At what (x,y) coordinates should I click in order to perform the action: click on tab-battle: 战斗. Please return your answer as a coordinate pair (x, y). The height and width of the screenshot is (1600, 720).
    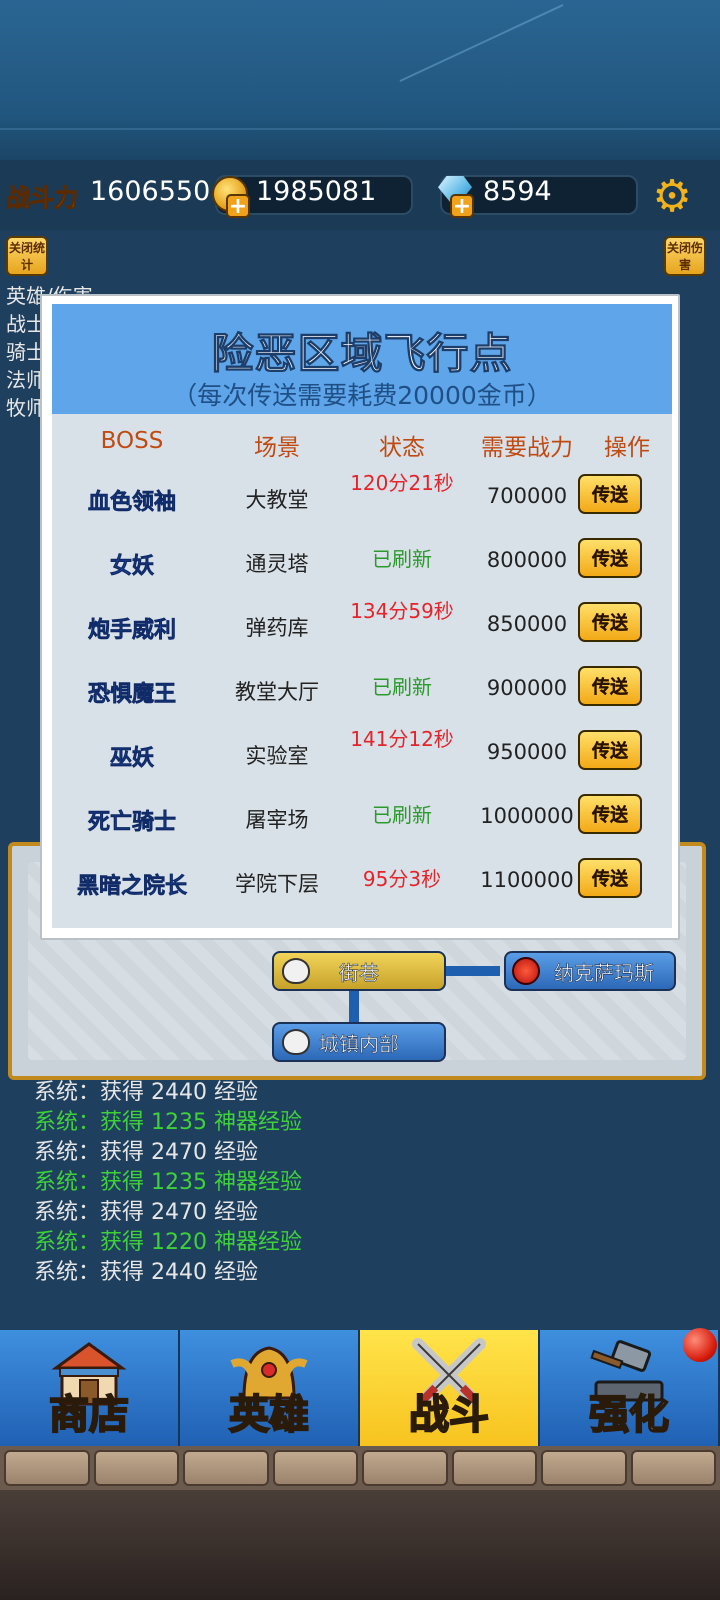
    Looking at the image, I should click on (450, 1390).